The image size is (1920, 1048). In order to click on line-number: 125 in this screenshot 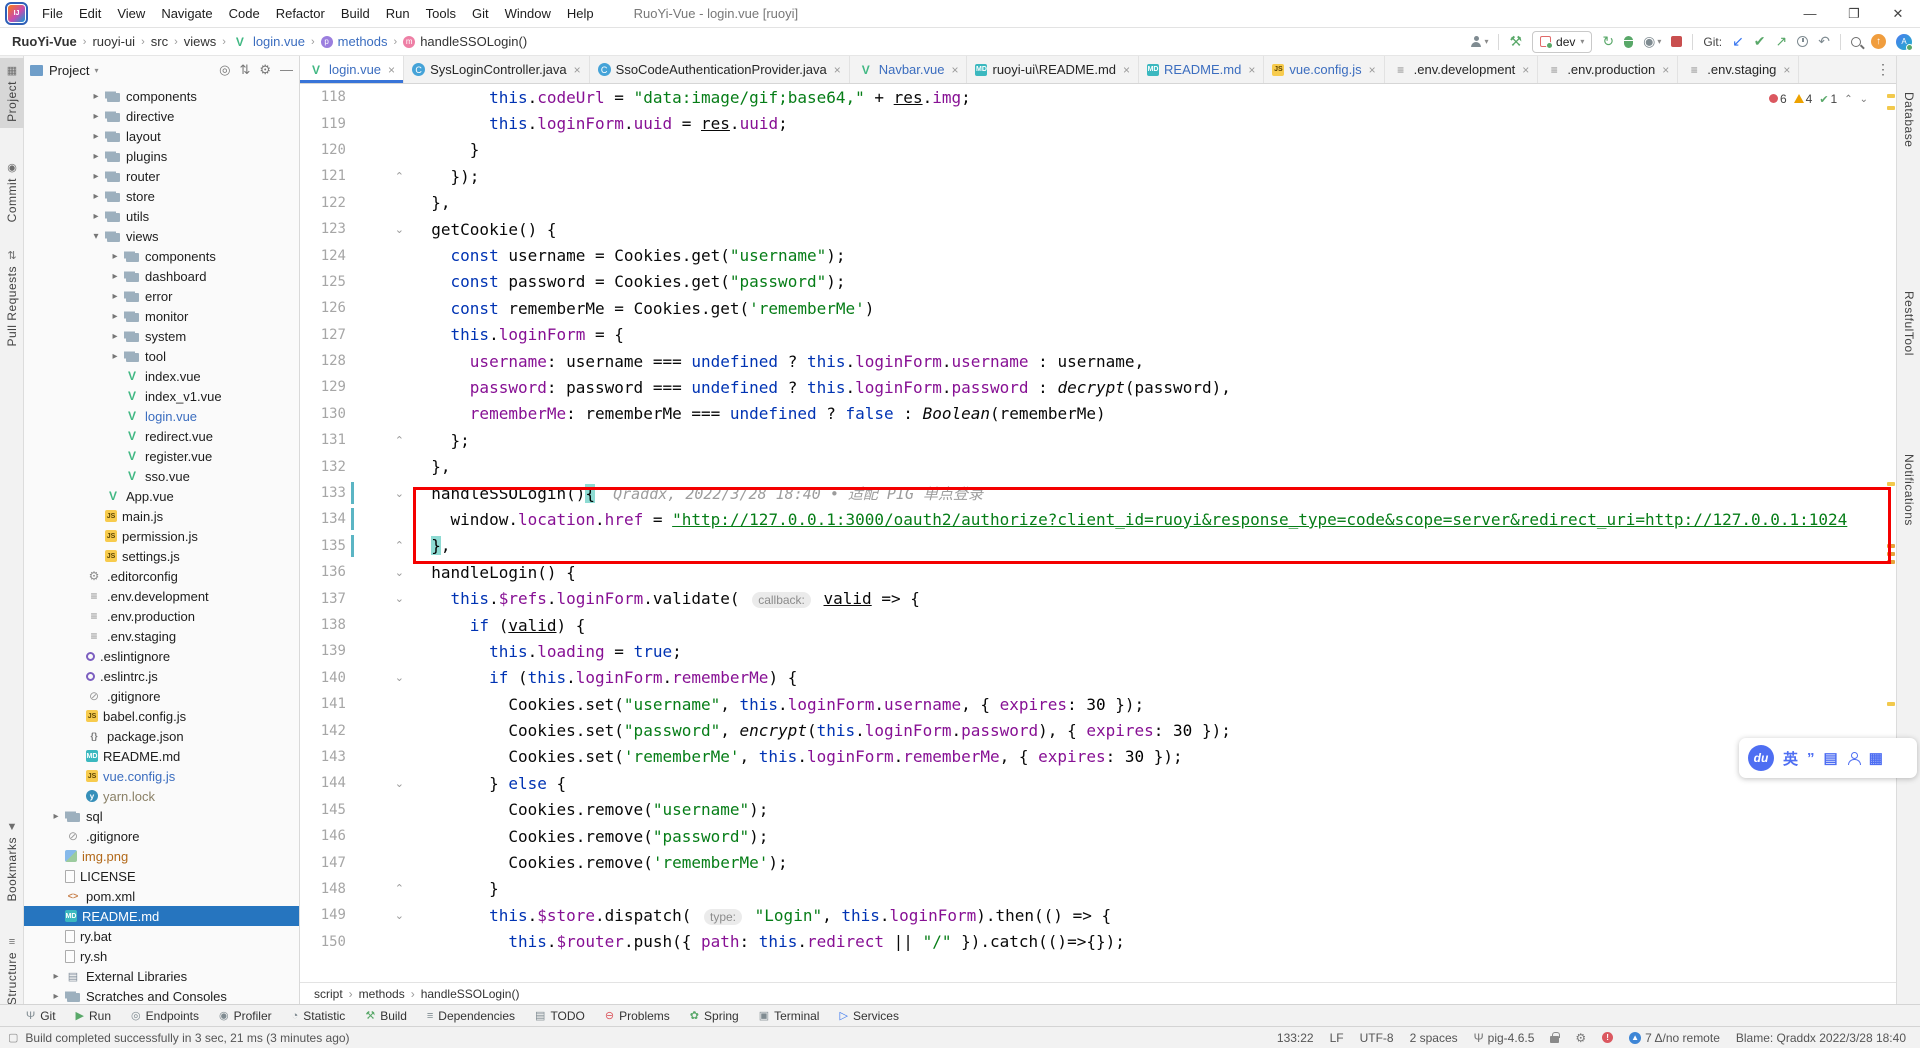, I will do `click(323, 282)`.